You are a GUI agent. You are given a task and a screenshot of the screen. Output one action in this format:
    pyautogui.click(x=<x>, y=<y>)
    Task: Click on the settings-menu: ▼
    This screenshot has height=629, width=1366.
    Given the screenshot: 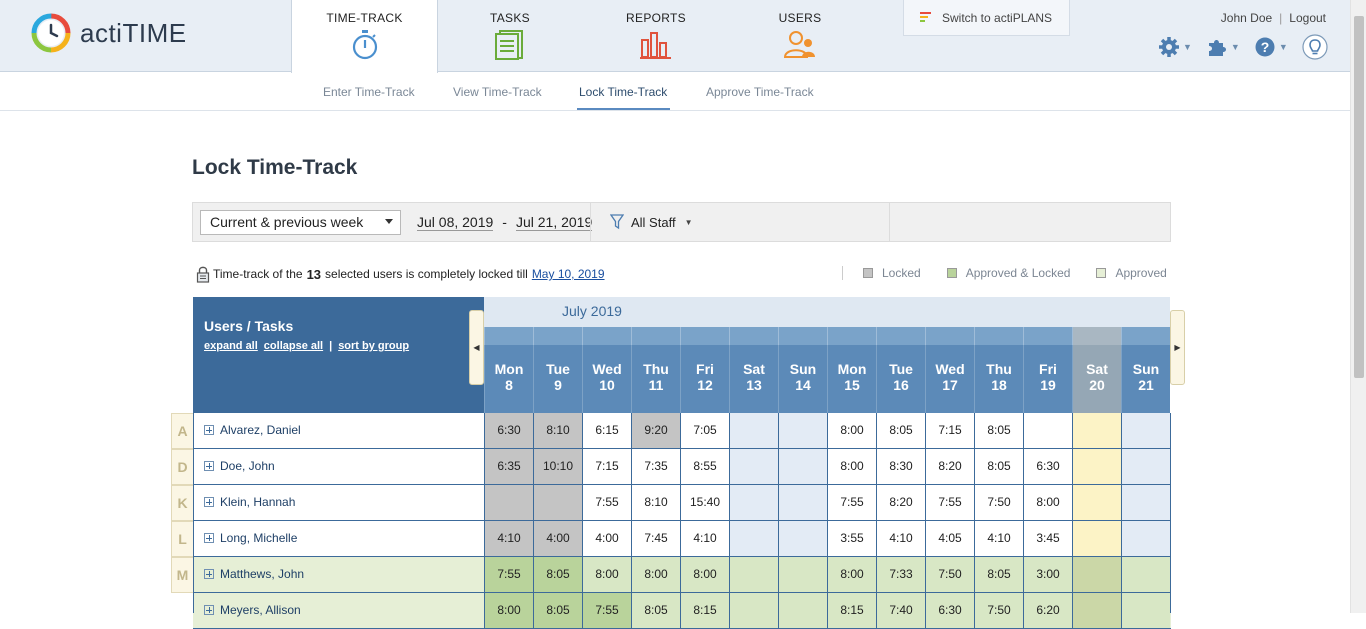 What is the action you would take?
    pyautogui.click(x=1175, y=47)
    